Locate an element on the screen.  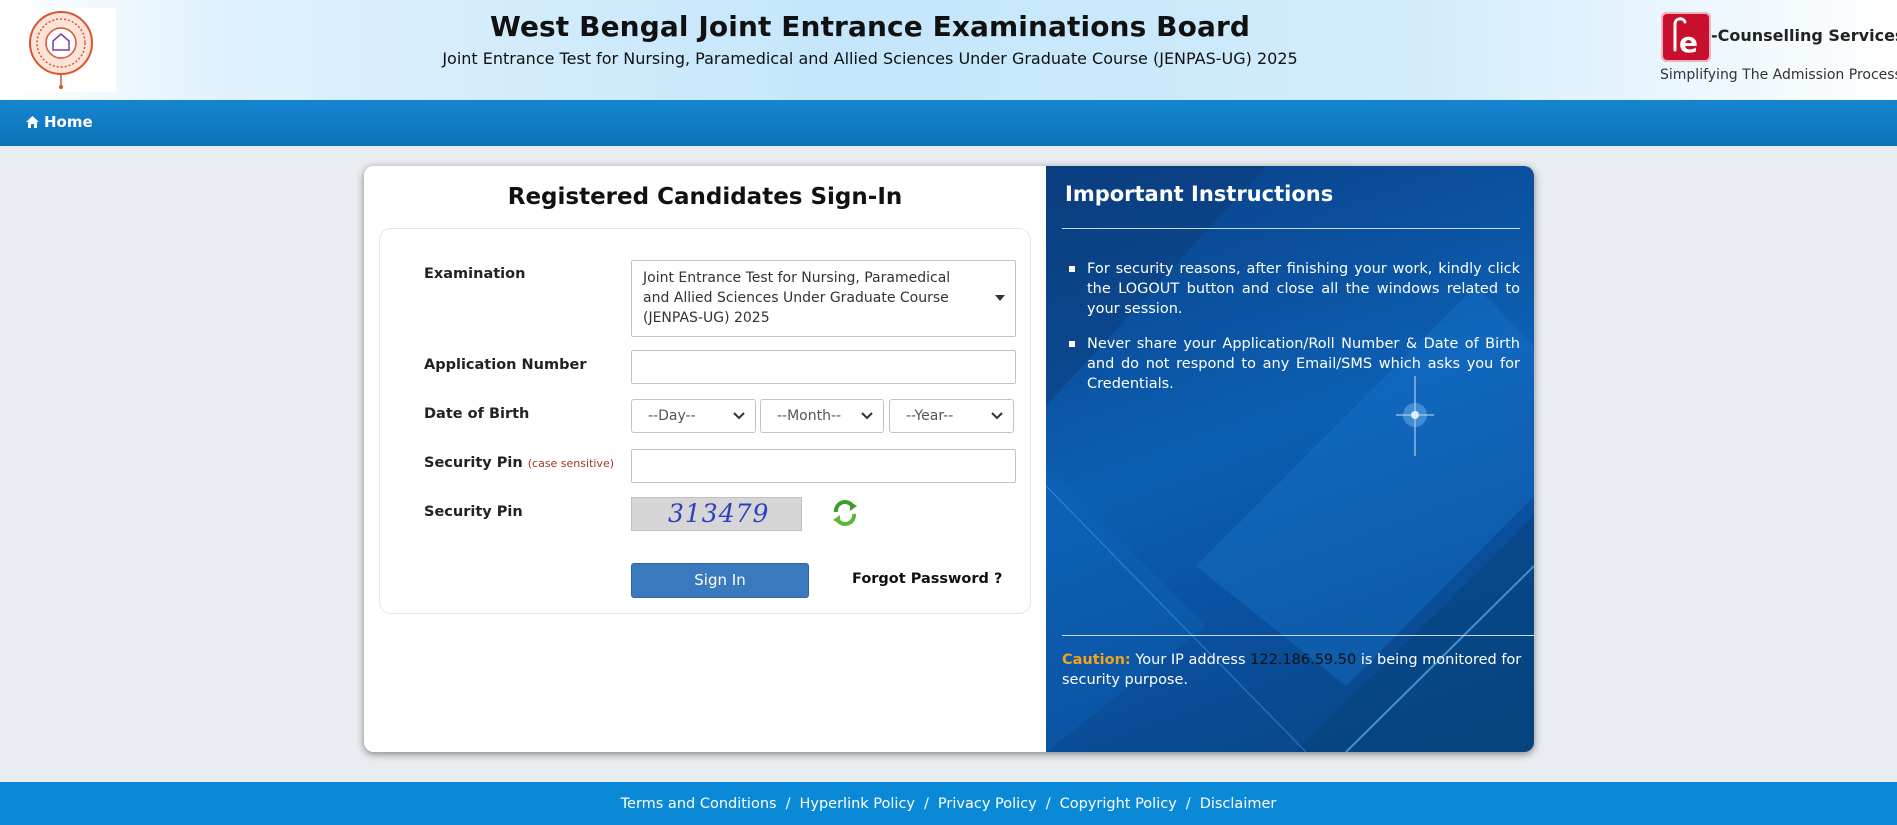
footer-link-terms: Terms and Conditions is located at coordinates (699, 804).